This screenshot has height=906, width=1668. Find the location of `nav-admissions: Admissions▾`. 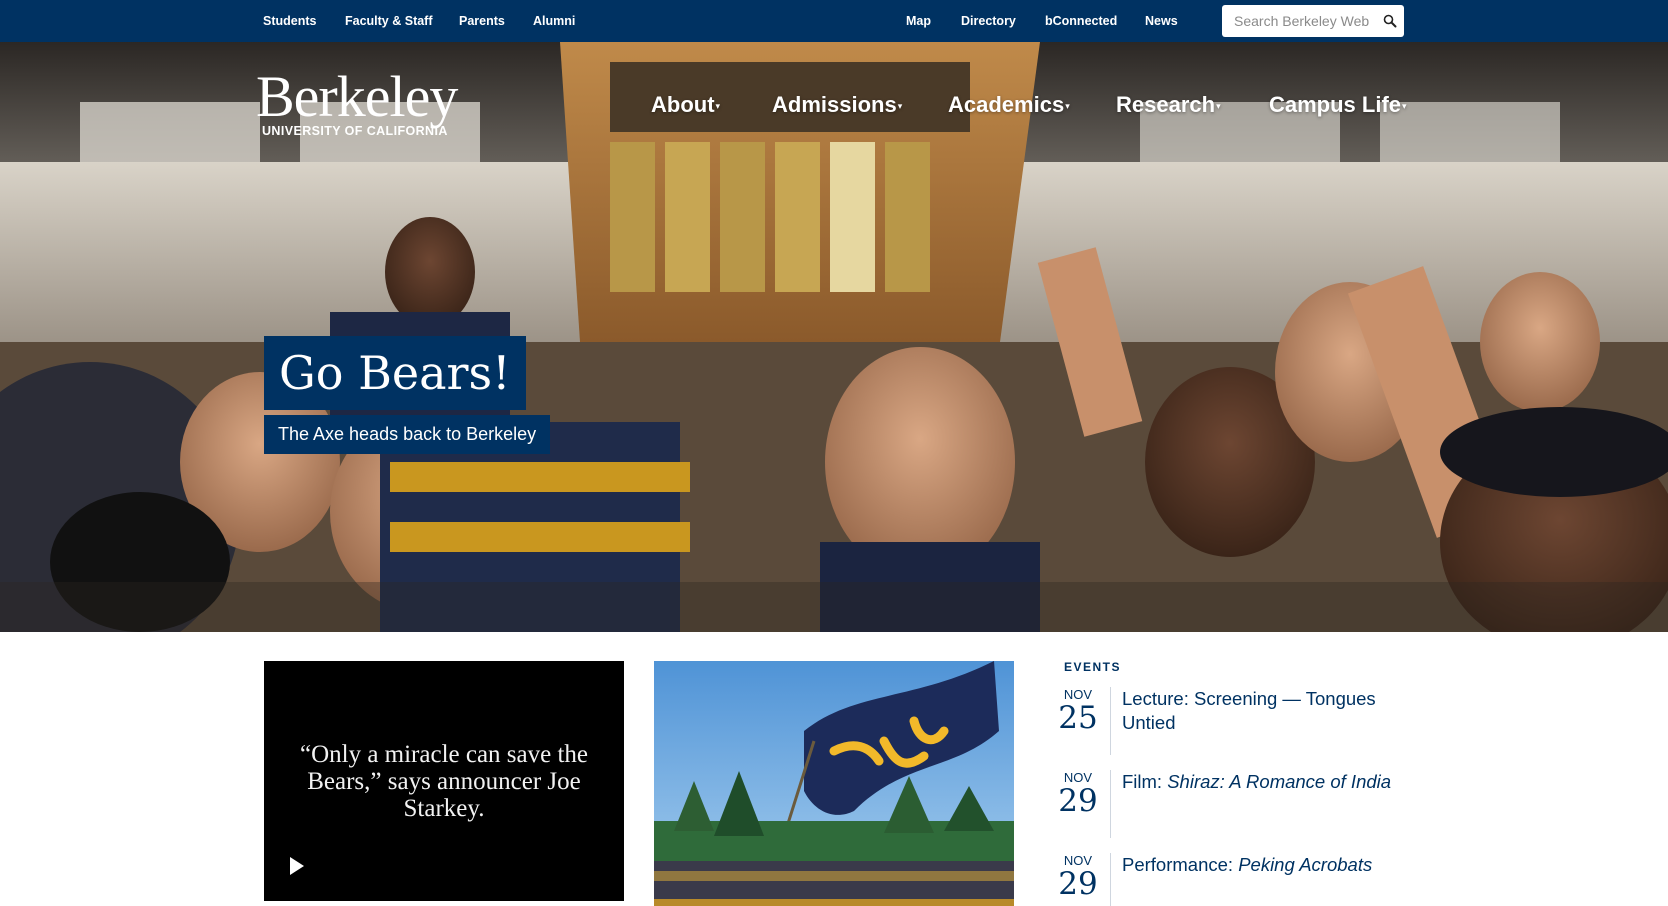

nav-admissions: Admissions▾ is located at coordinates (837, 105).